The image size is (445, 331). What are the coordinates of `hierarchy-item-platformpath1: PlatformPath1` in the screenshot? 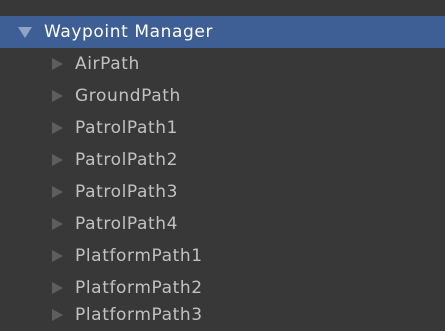 It's located at (222, 256).